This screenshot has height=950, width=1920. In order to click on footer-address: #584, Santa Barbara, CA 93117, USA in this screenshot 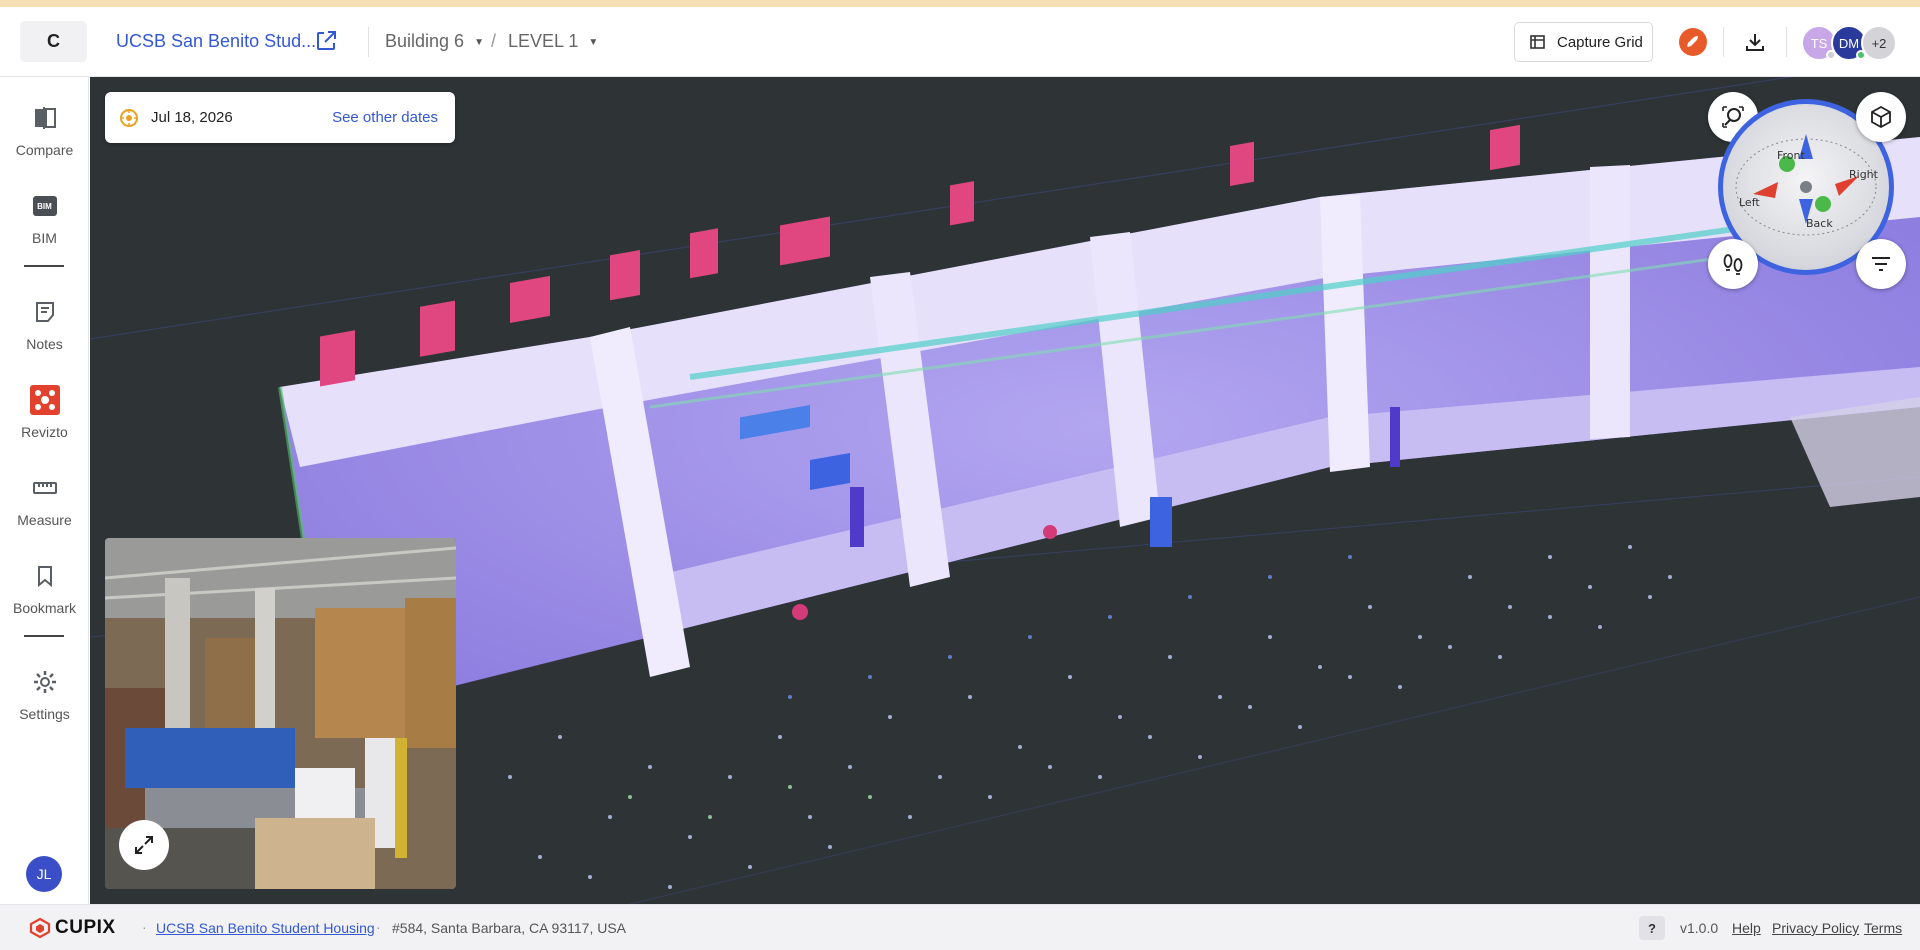, I will do `click(509, 928)`.